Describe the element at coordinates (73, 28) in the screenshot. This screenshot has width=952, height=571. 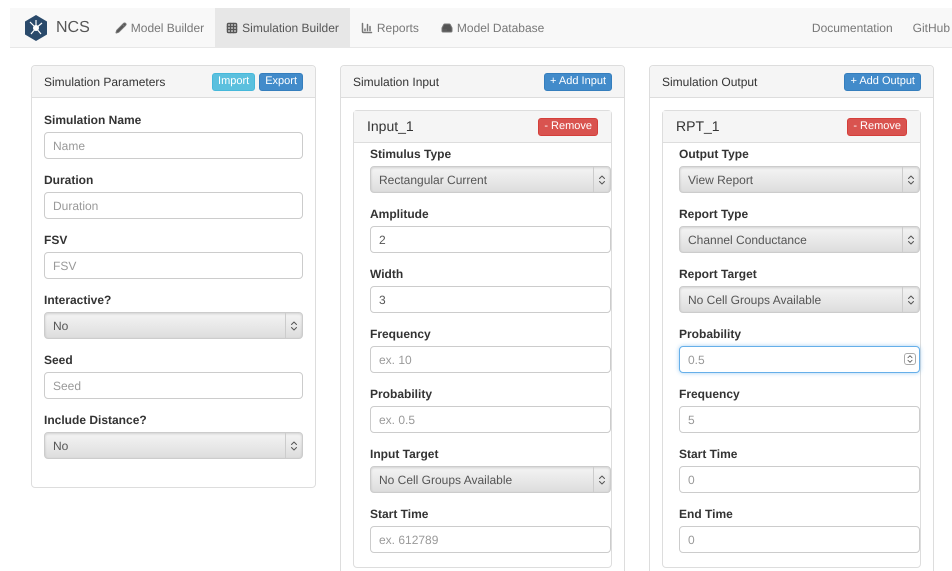
I see `brand-name: NCS` at that location.